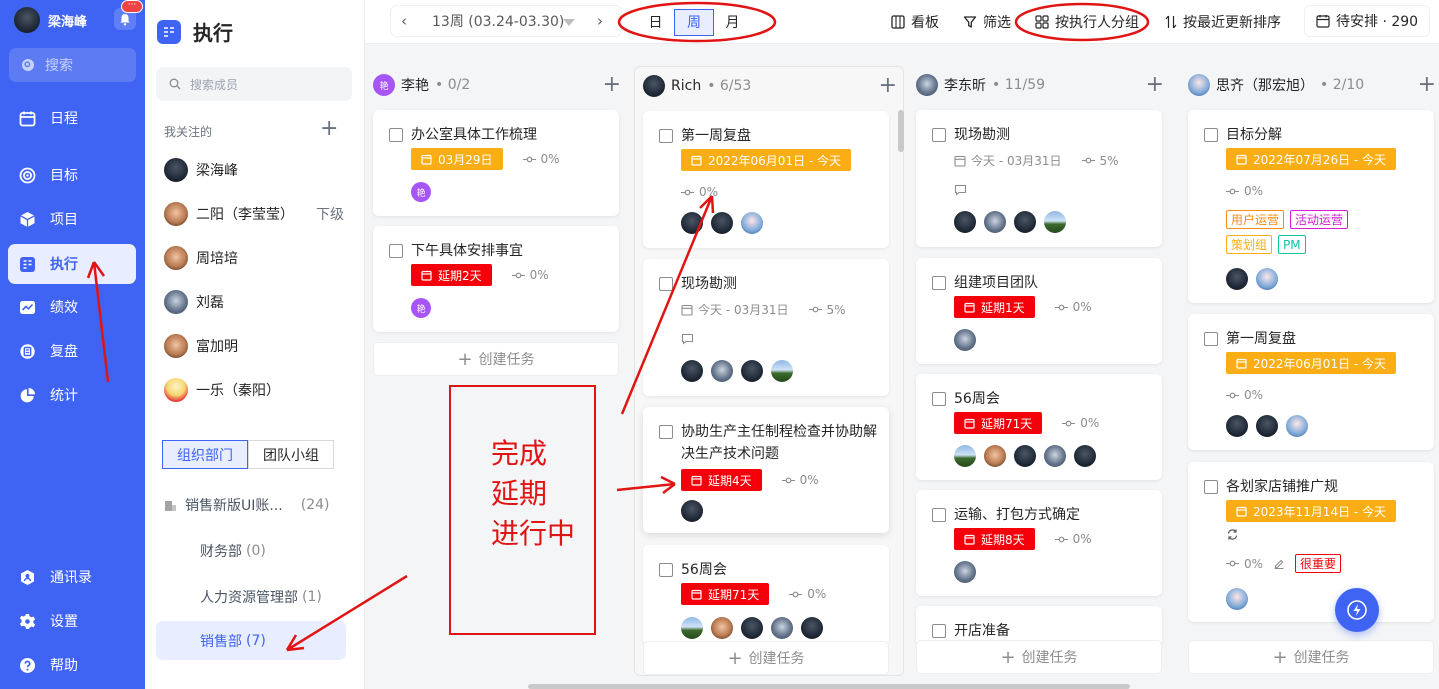 The height and width of the screenshot is (689, 1439). Describe the element at coordinates (1039, 543) in the screenshot. I see `task-card: 运输、打包方式确定 延期8天 0%` at that location.